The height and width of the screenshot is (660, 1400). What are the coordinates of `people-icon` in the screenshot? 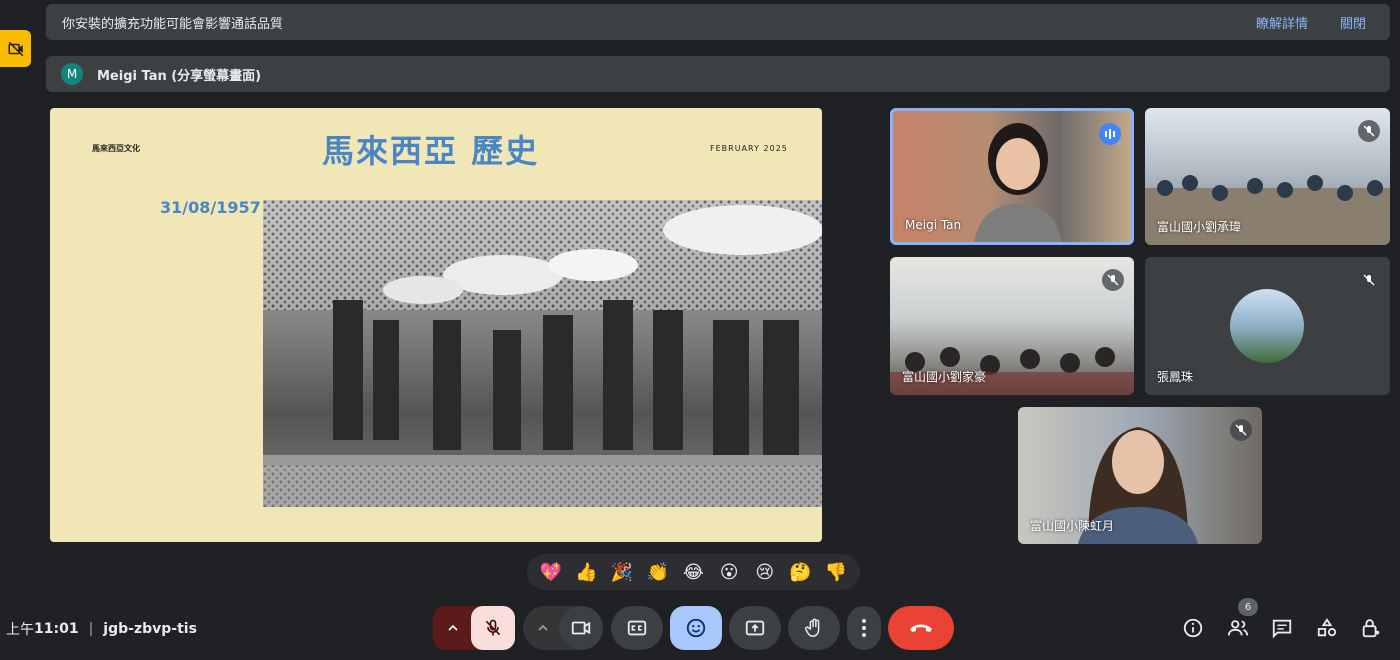 It's located at (1238, 628).